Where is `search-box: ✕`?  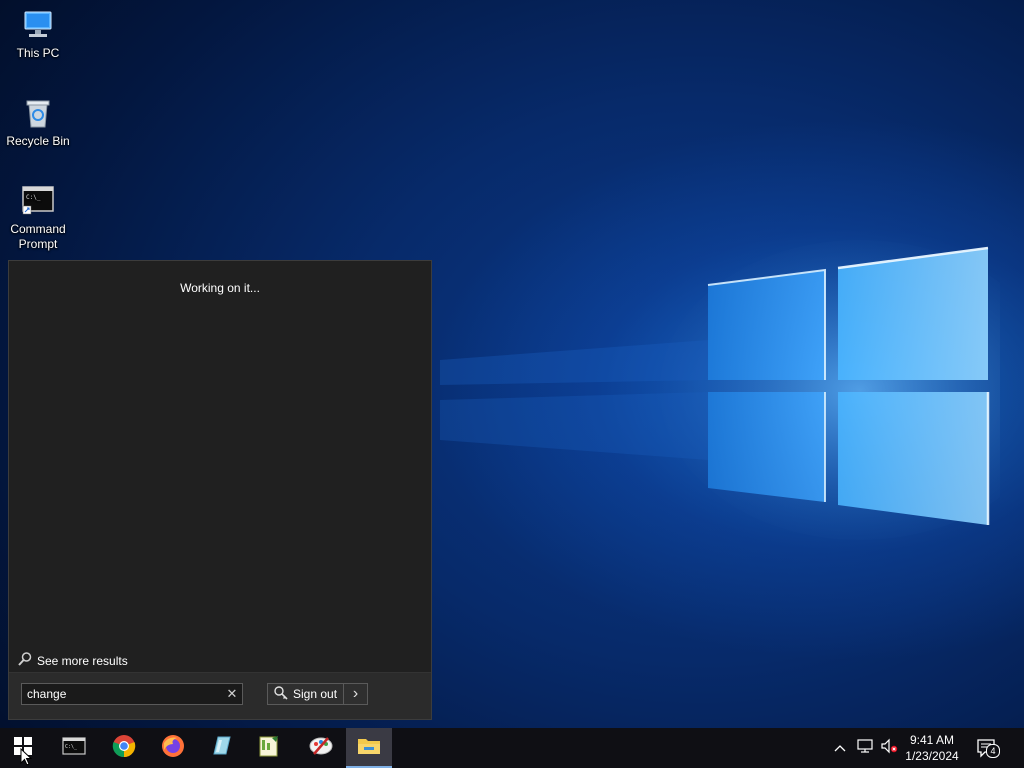
search-box: ✕ is located at coordinates (132, 694).